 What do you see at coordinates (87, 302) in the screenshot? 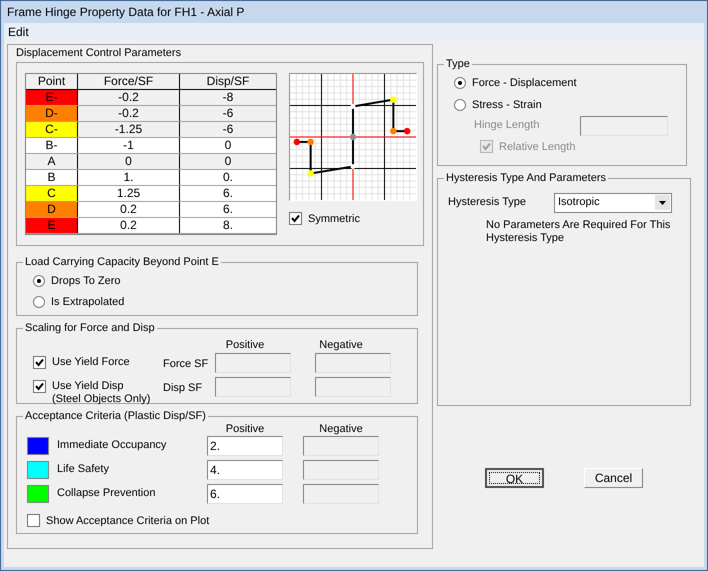
I see `radio-label: Is Extrapolated` at bounding box center [87, 302].